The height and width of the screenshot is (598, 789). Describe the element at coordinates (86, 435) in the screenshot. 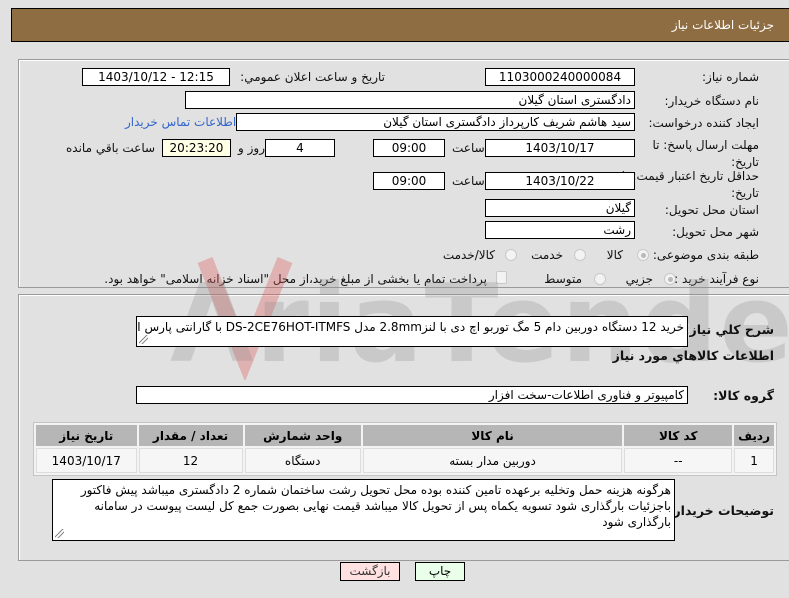

I see `col-need-date: تاریخ نیاز` at that location.